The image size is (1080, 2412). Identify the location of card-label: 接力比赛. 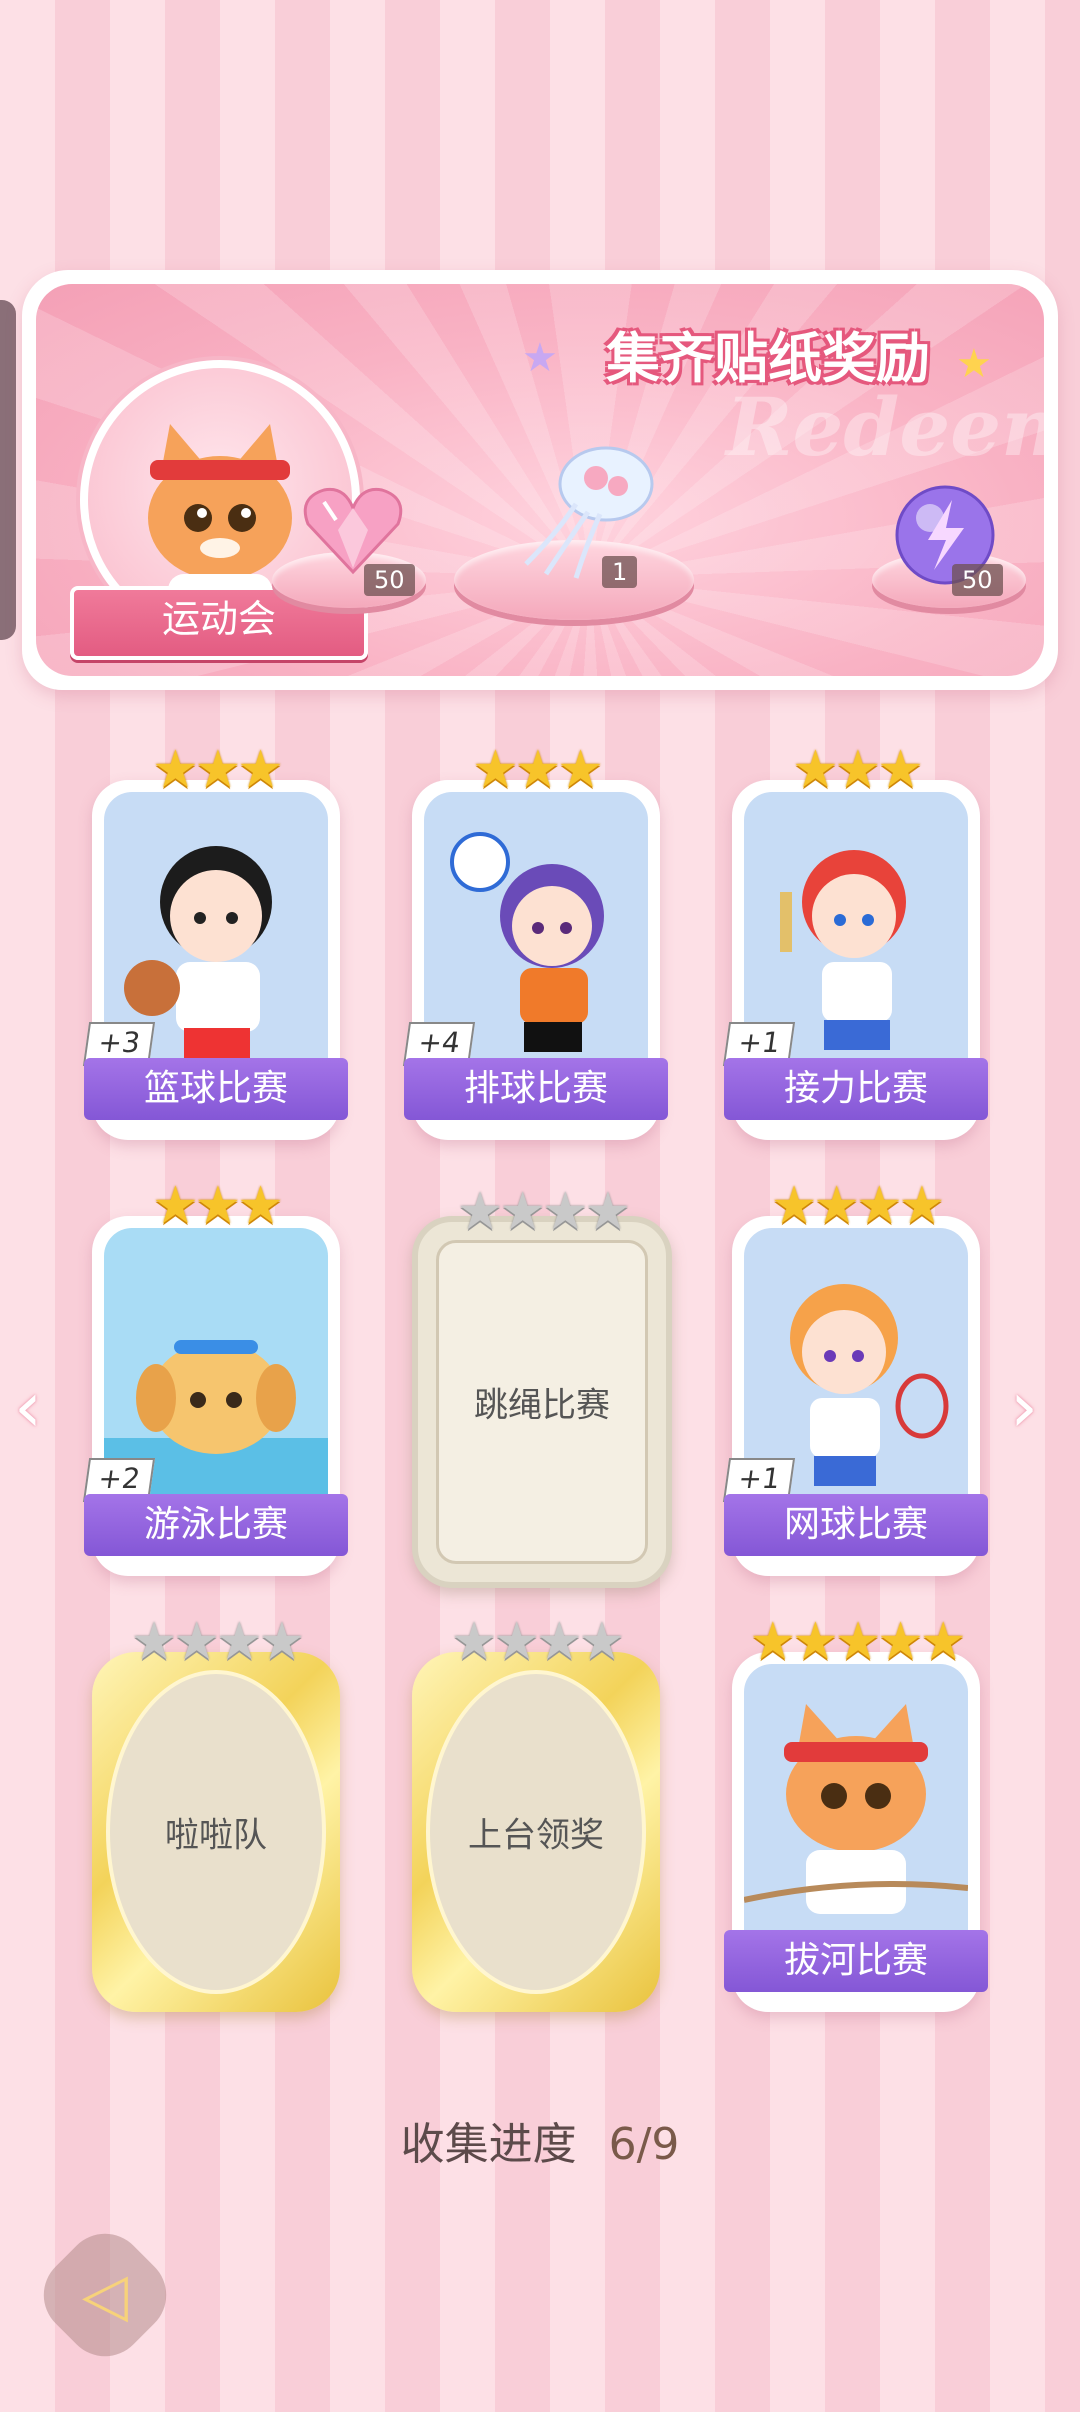
(856, 1089).